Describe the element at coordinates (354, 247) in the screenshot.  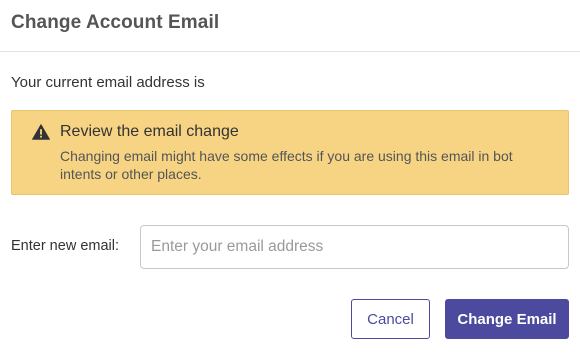
I see `new-email-input` at that location.